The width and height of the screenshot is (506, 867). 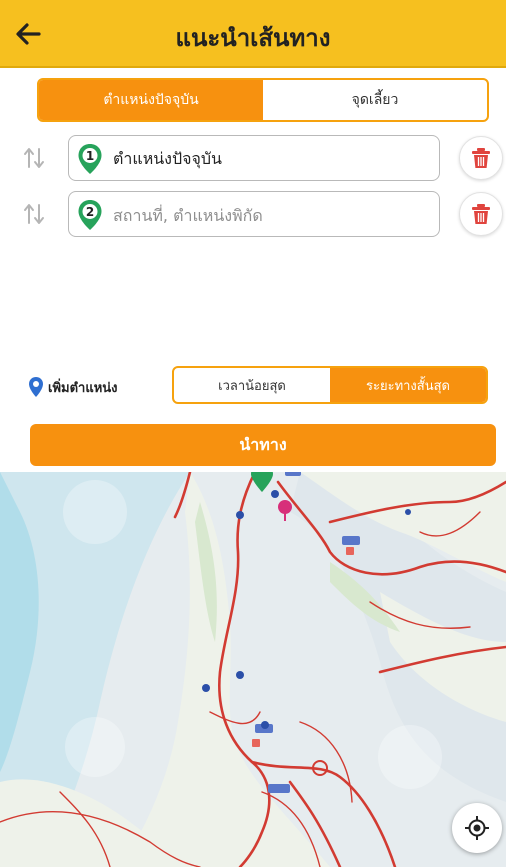 What do you see at coordinates (263, 445) in the screenshot?
I see `navigate-button: นำทาง` at bounding box center [263, 445].